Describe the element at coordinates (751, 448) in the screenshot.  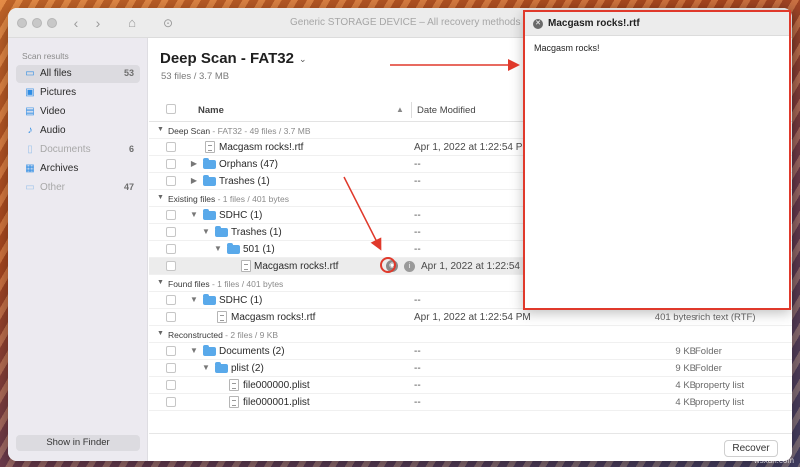
I see `recover-button: Recover` at that location.